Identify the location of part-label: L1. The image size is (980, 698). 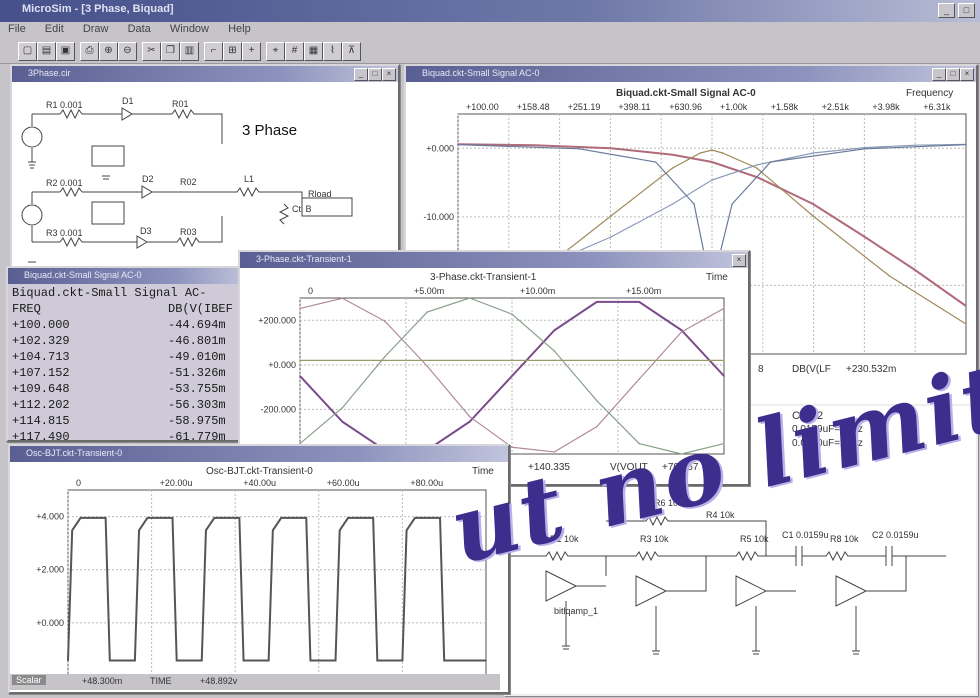
(249, 179).